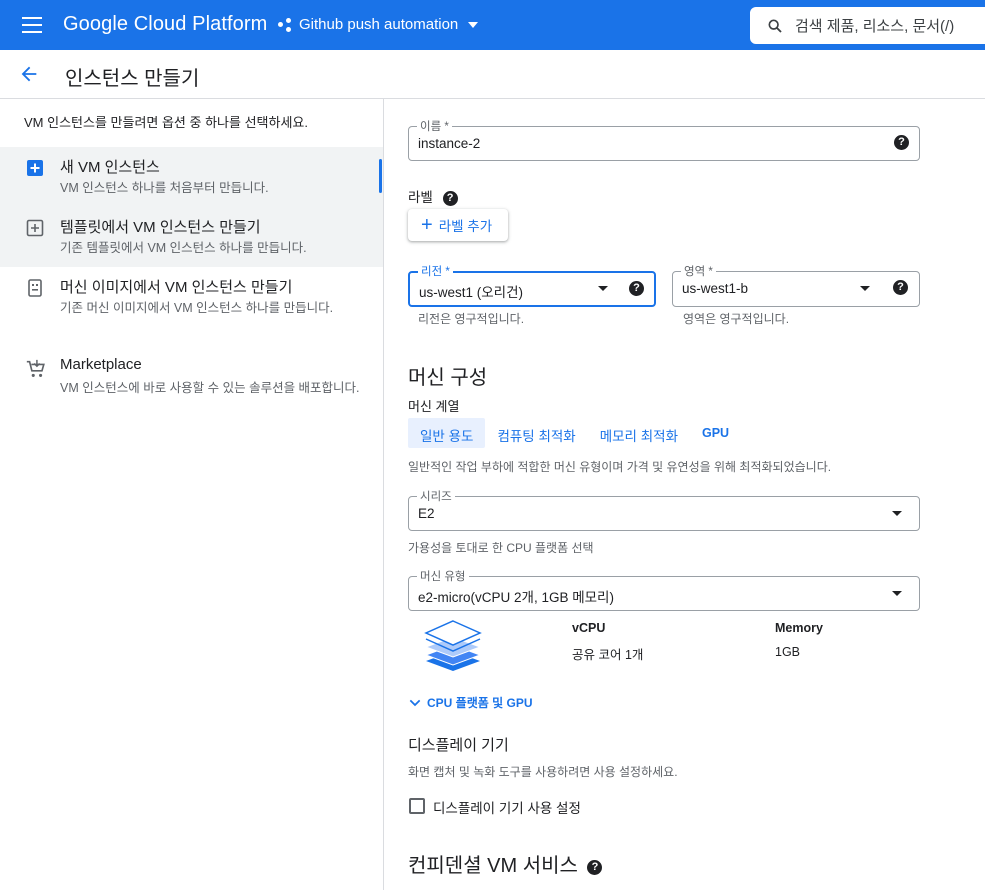 The width and height of the screenshot is (985, 890). I want to click on name-value: instance-2, so click(449, 143).